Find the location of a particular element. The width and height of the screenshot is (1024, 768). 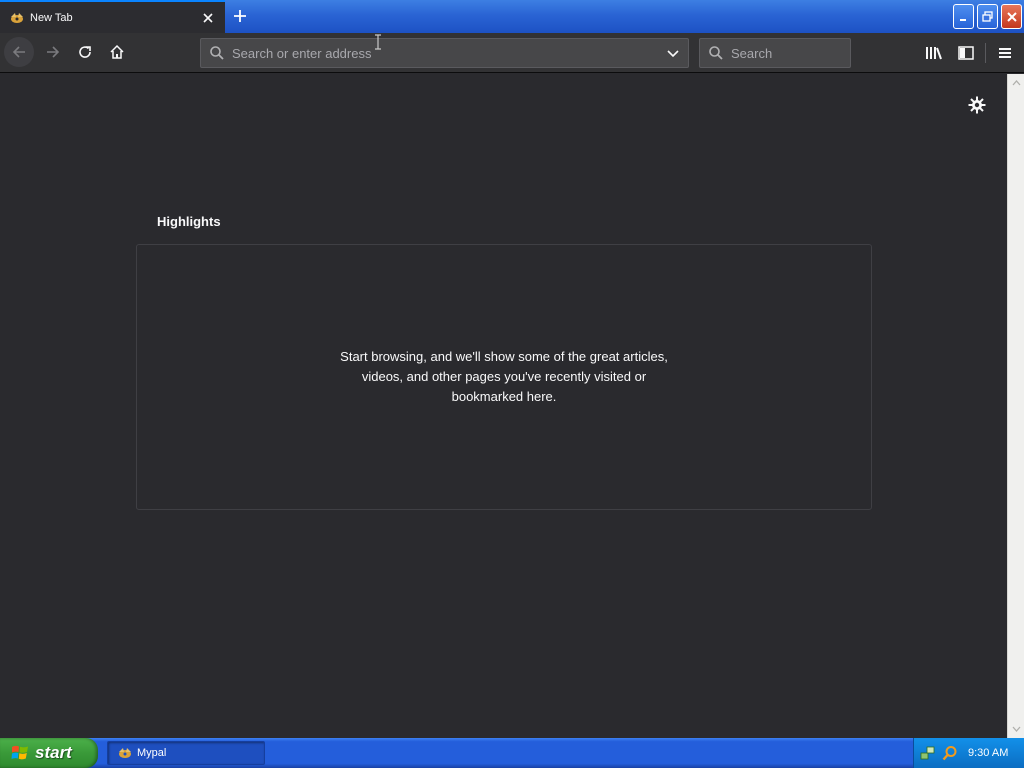

home-button is located at coordinates (117, 52).